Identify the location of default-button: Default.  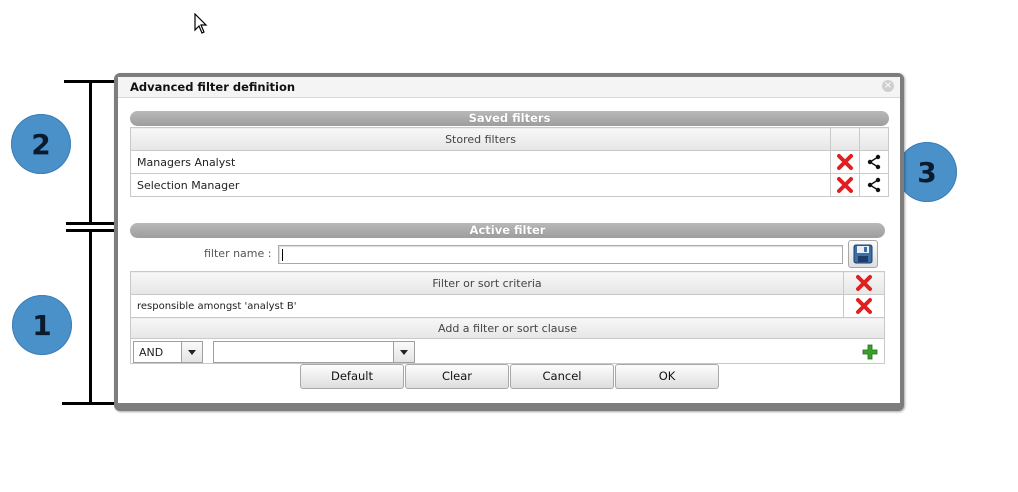
(352, 376).